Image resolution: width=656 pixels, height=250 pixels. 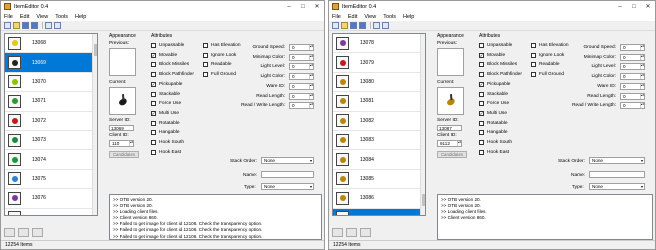 I want to click on minimize-icon: –, so click(x=289, y=6).